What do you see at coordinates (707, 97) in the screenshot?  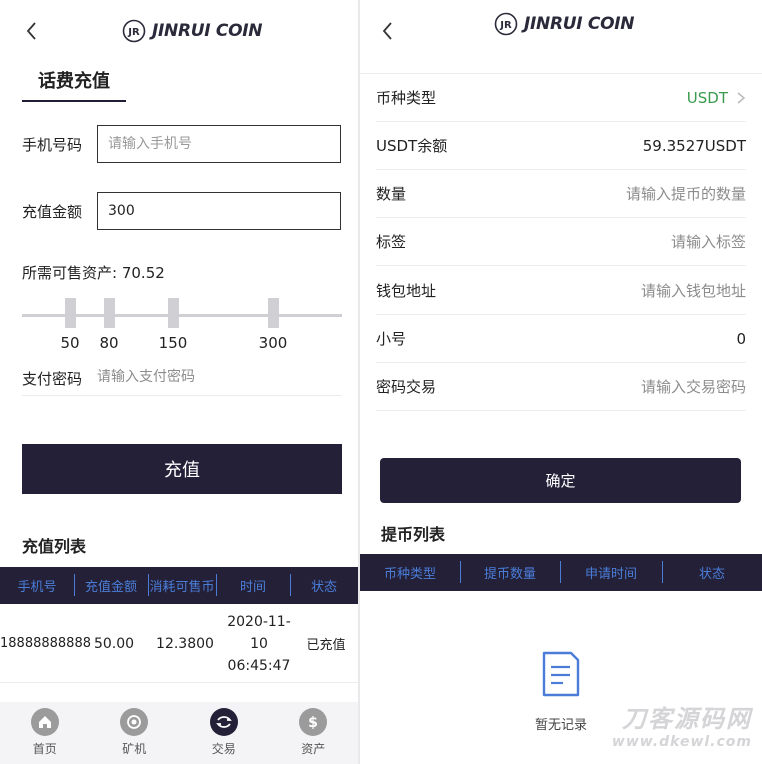 I see `coin-type-value: USDT` at bounding box center [707, 97].